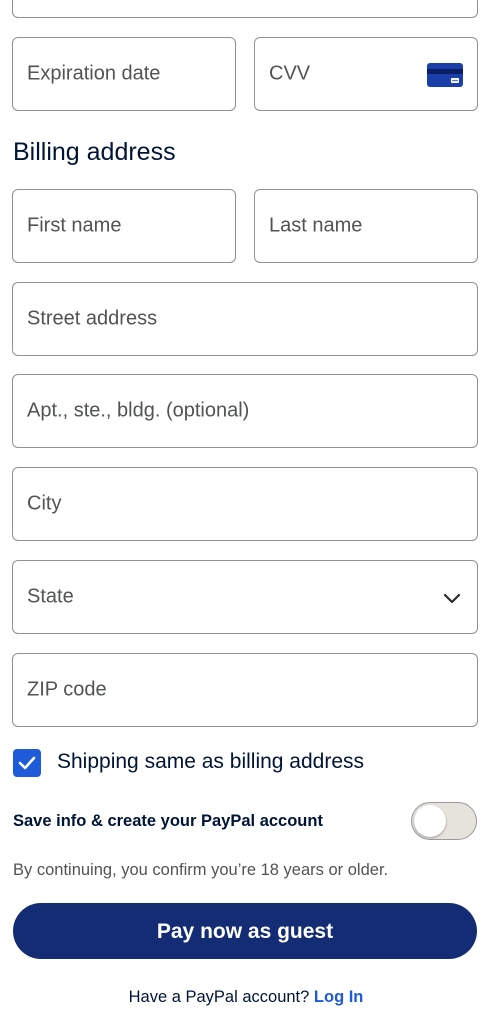 This screenshot has height=1024, width=492. I want to click on zip-code-field: ZIP code, so click(245, 690).